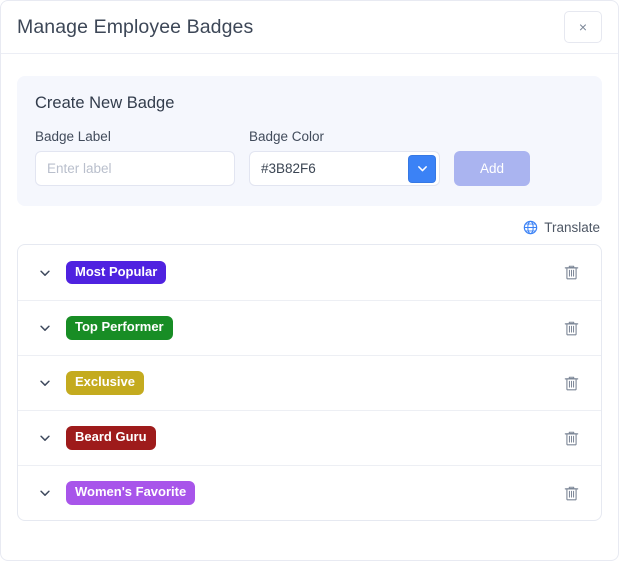  I want to click on badge-color-field-group: Badge Color #3B82F6, so click(344, 157).